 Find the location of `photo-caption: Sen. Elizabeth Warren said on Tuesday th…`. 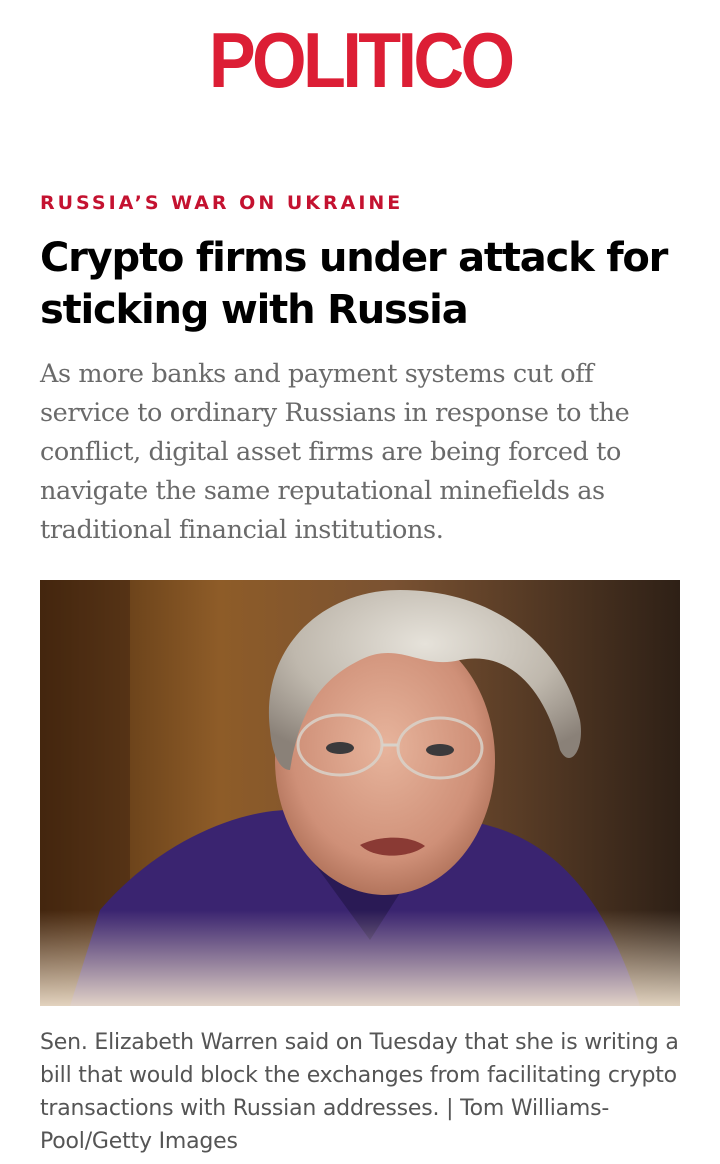

photo-caption: Sen. Elizabeth Warren said on Tuesday th… is located at coordinates (360, 1092).